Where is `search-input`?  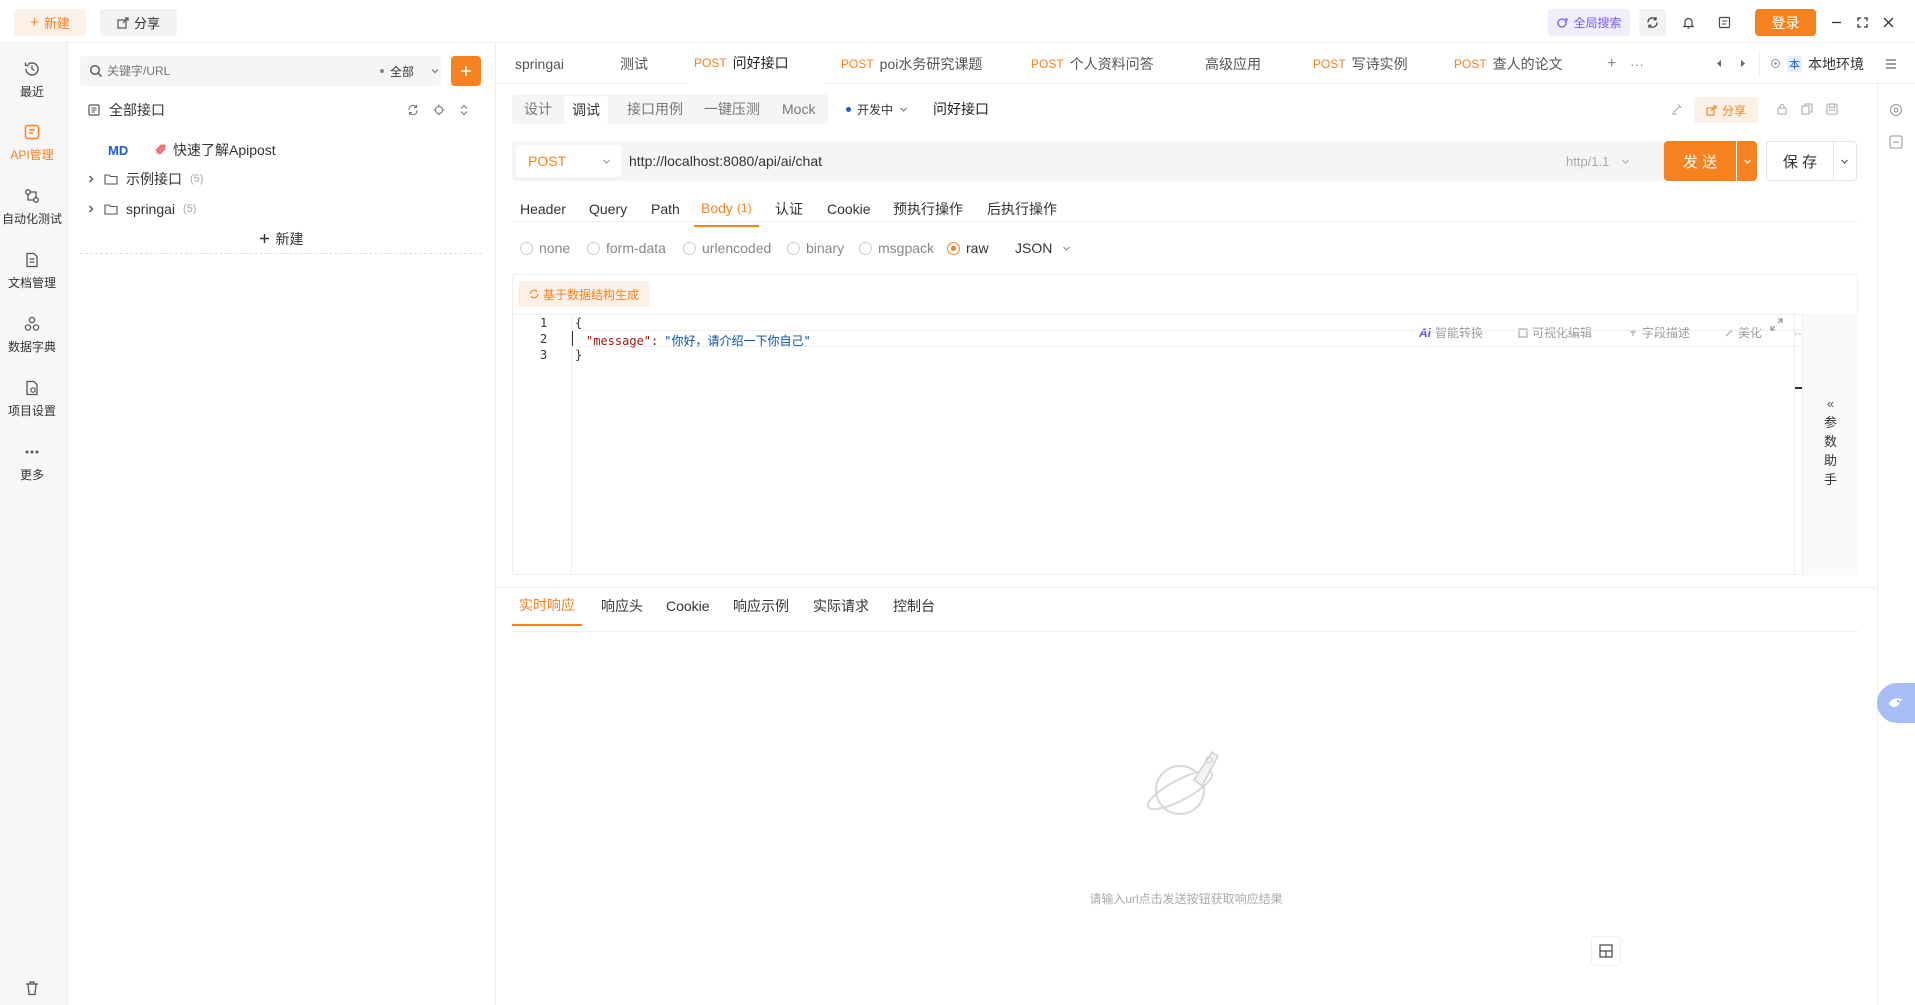 search-input is located at coordinates (217, 71).